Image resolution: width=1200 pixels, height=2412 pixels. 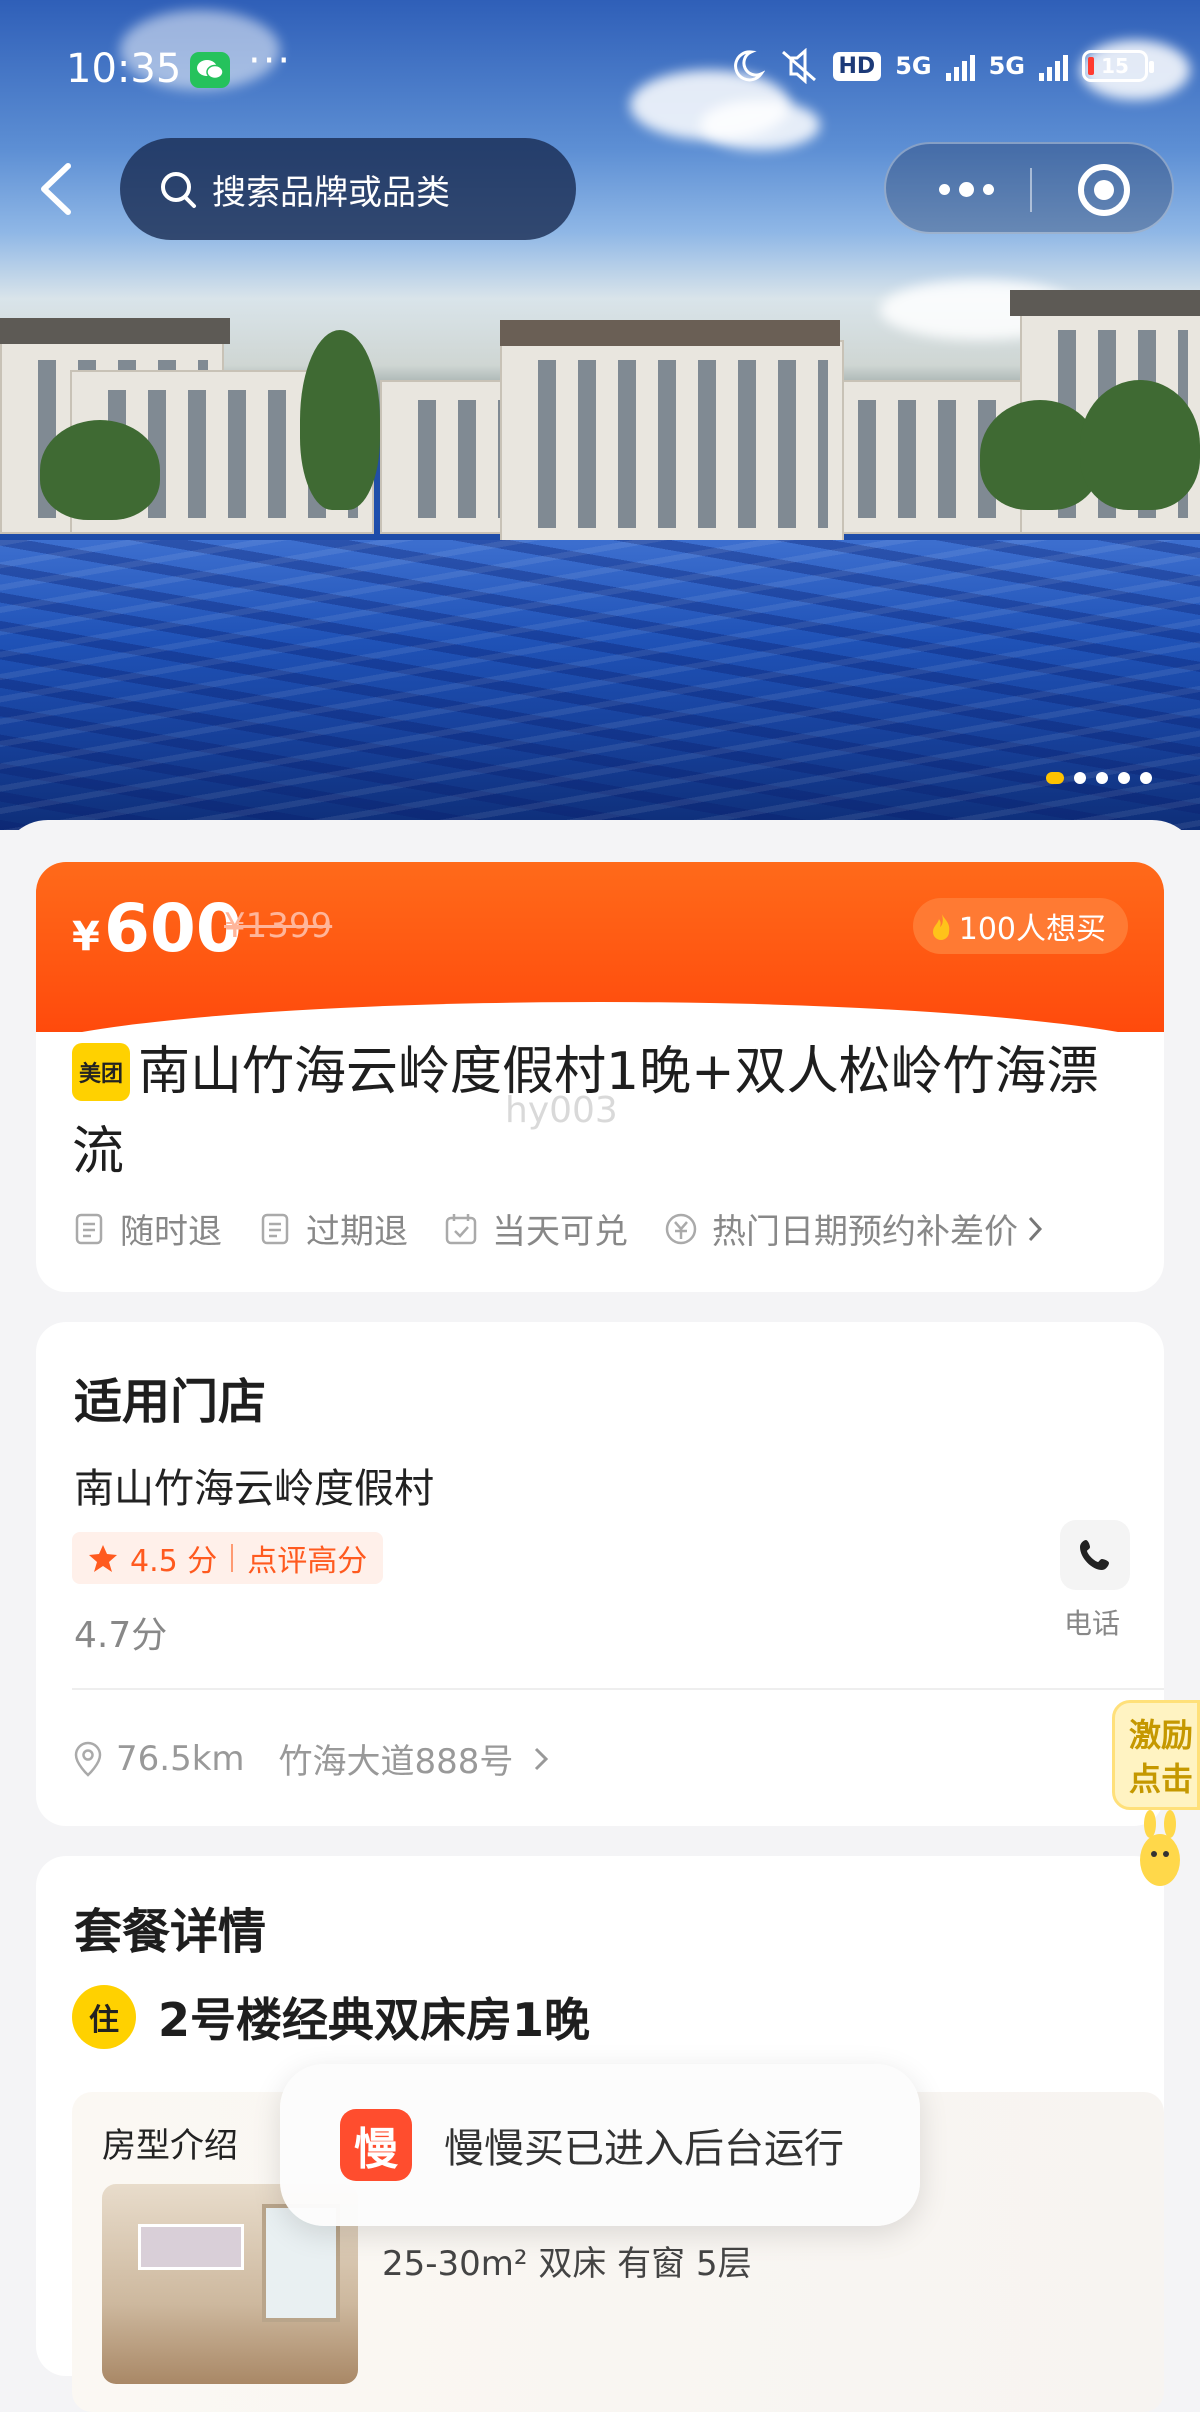 What do you see at coordinates (396, 1762) in the screenshot?
I see `store-address: 竹海大道888号` at bounding box center [396, 1762].